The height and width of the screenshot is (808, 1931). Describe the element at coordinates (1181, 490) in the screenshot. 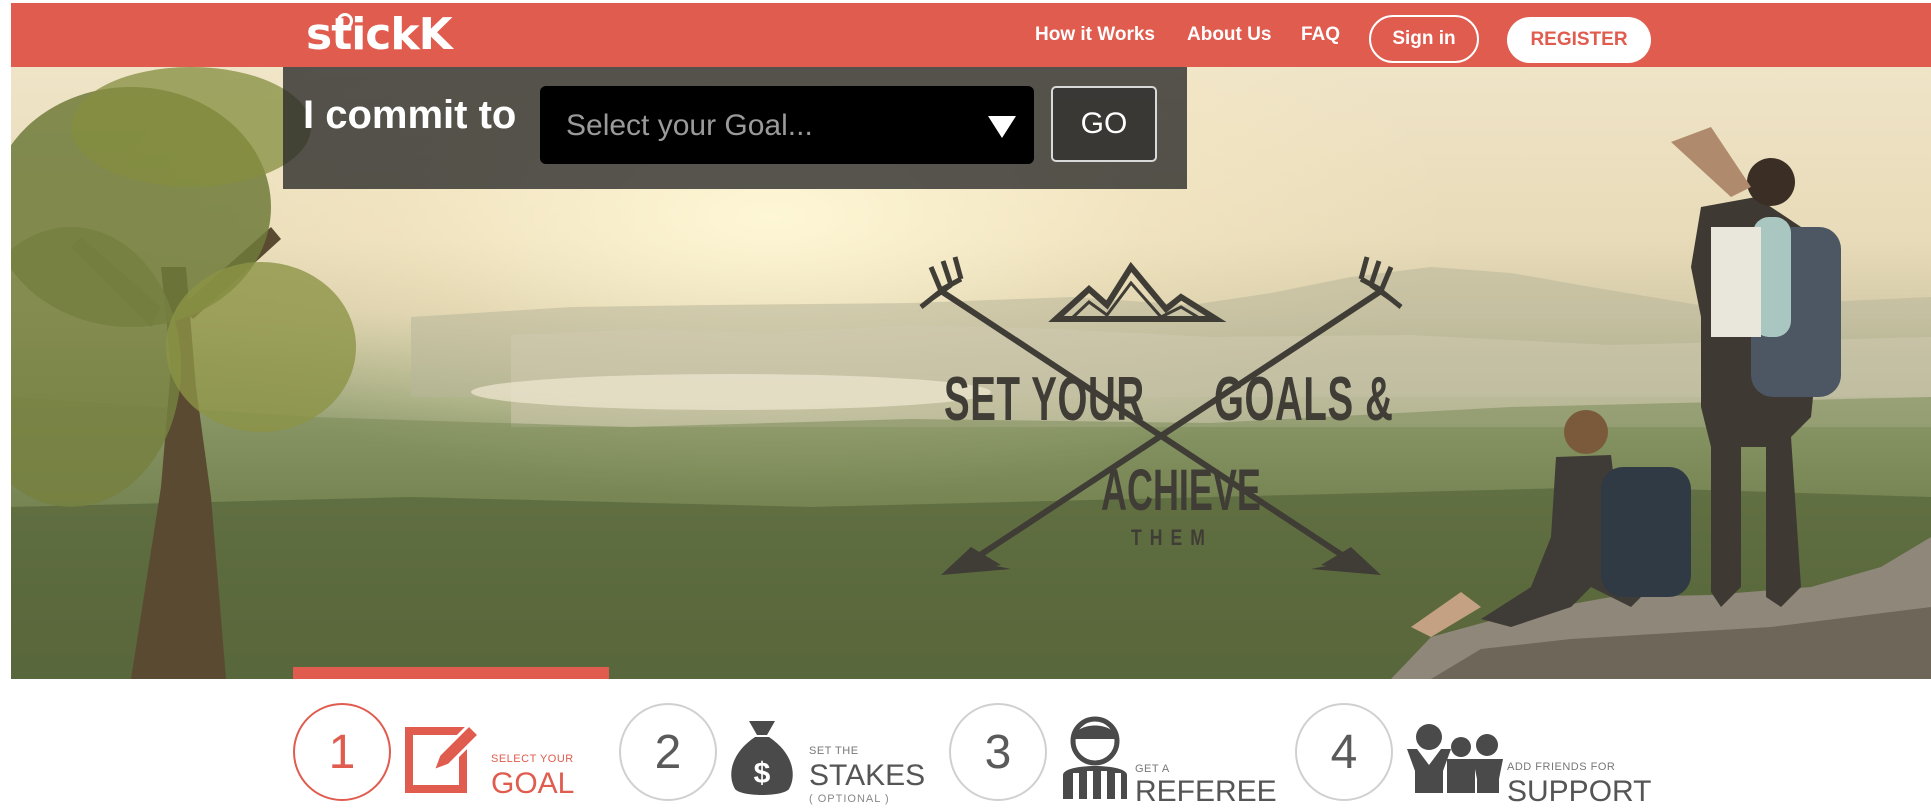

I see `emblem-text-achieve: ACHIEVE` at that location.